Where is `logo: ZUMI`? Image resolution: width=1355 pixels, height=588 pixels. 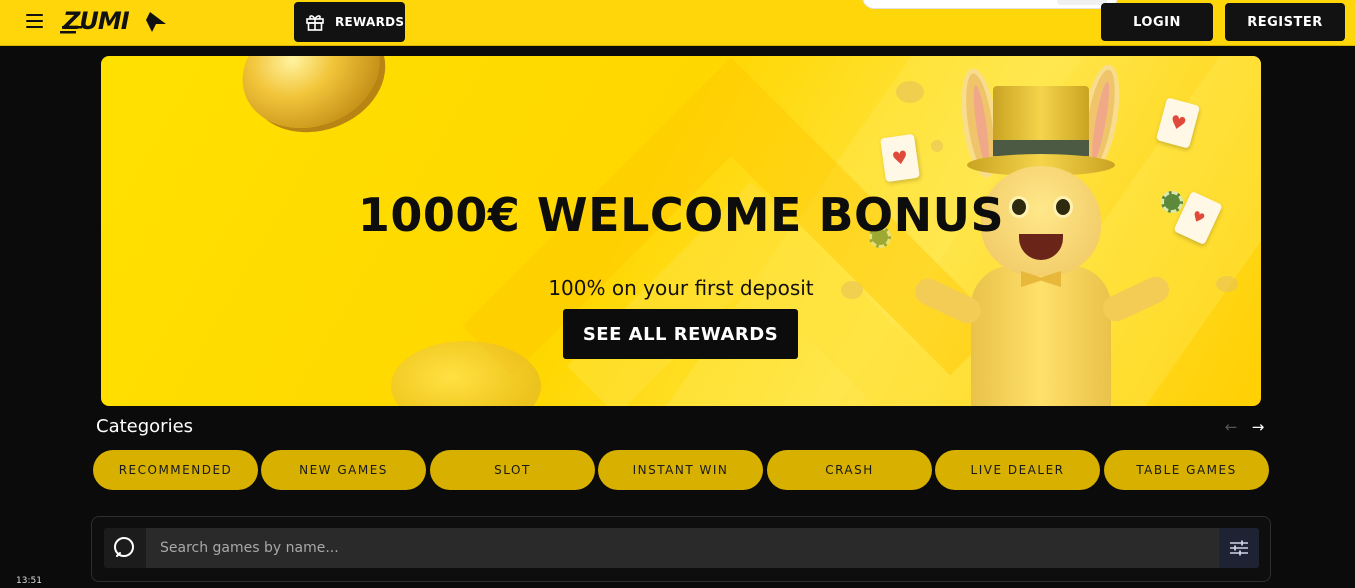 logo: ZUMI is located at coordinates (114, 22).